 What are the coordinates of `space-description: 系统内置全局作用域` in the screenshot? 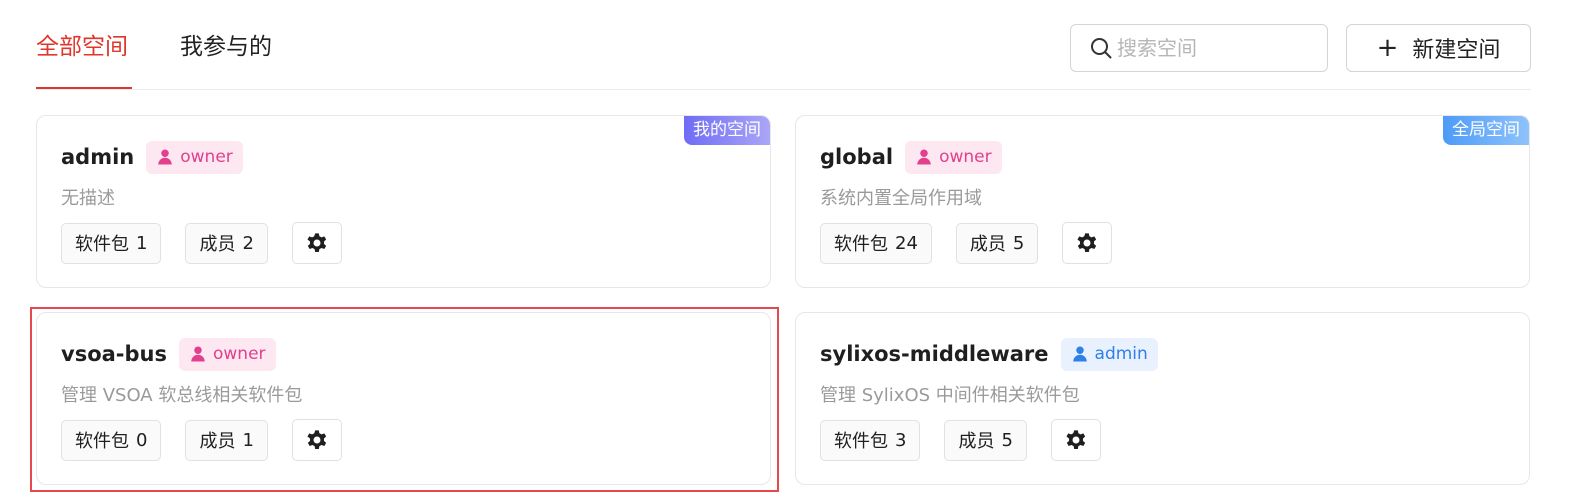 It's located at (901, 198).